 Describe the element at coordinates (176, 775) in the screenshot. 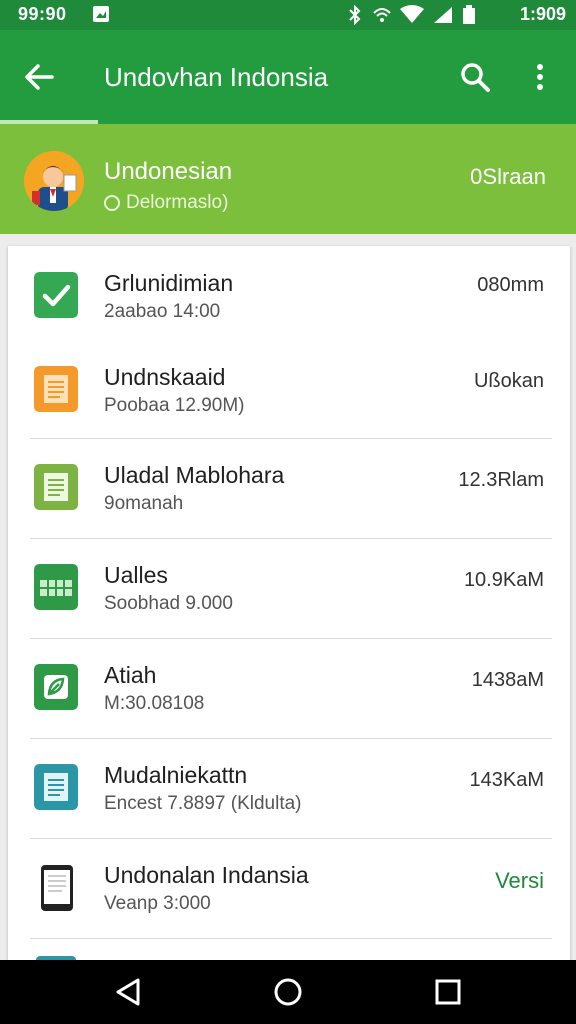

I see `item-title: Mudalniekattn` at that location.